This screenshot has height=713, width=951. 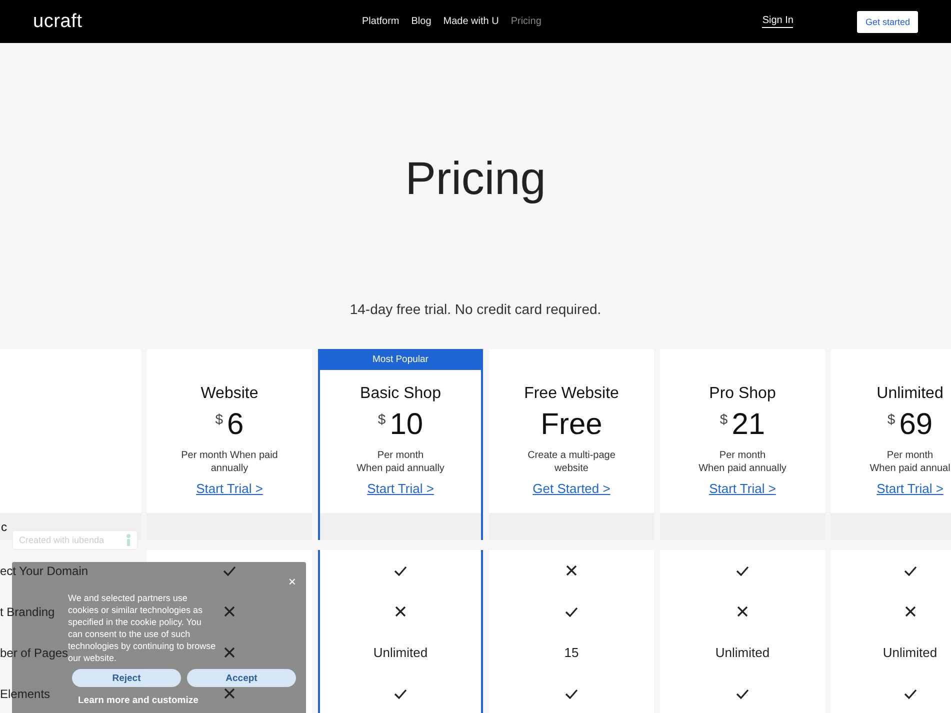 What do you see at coordinates (475, 178) in the screenshot?
I see `page-title: Pricing` at bounding box center [475, 178].